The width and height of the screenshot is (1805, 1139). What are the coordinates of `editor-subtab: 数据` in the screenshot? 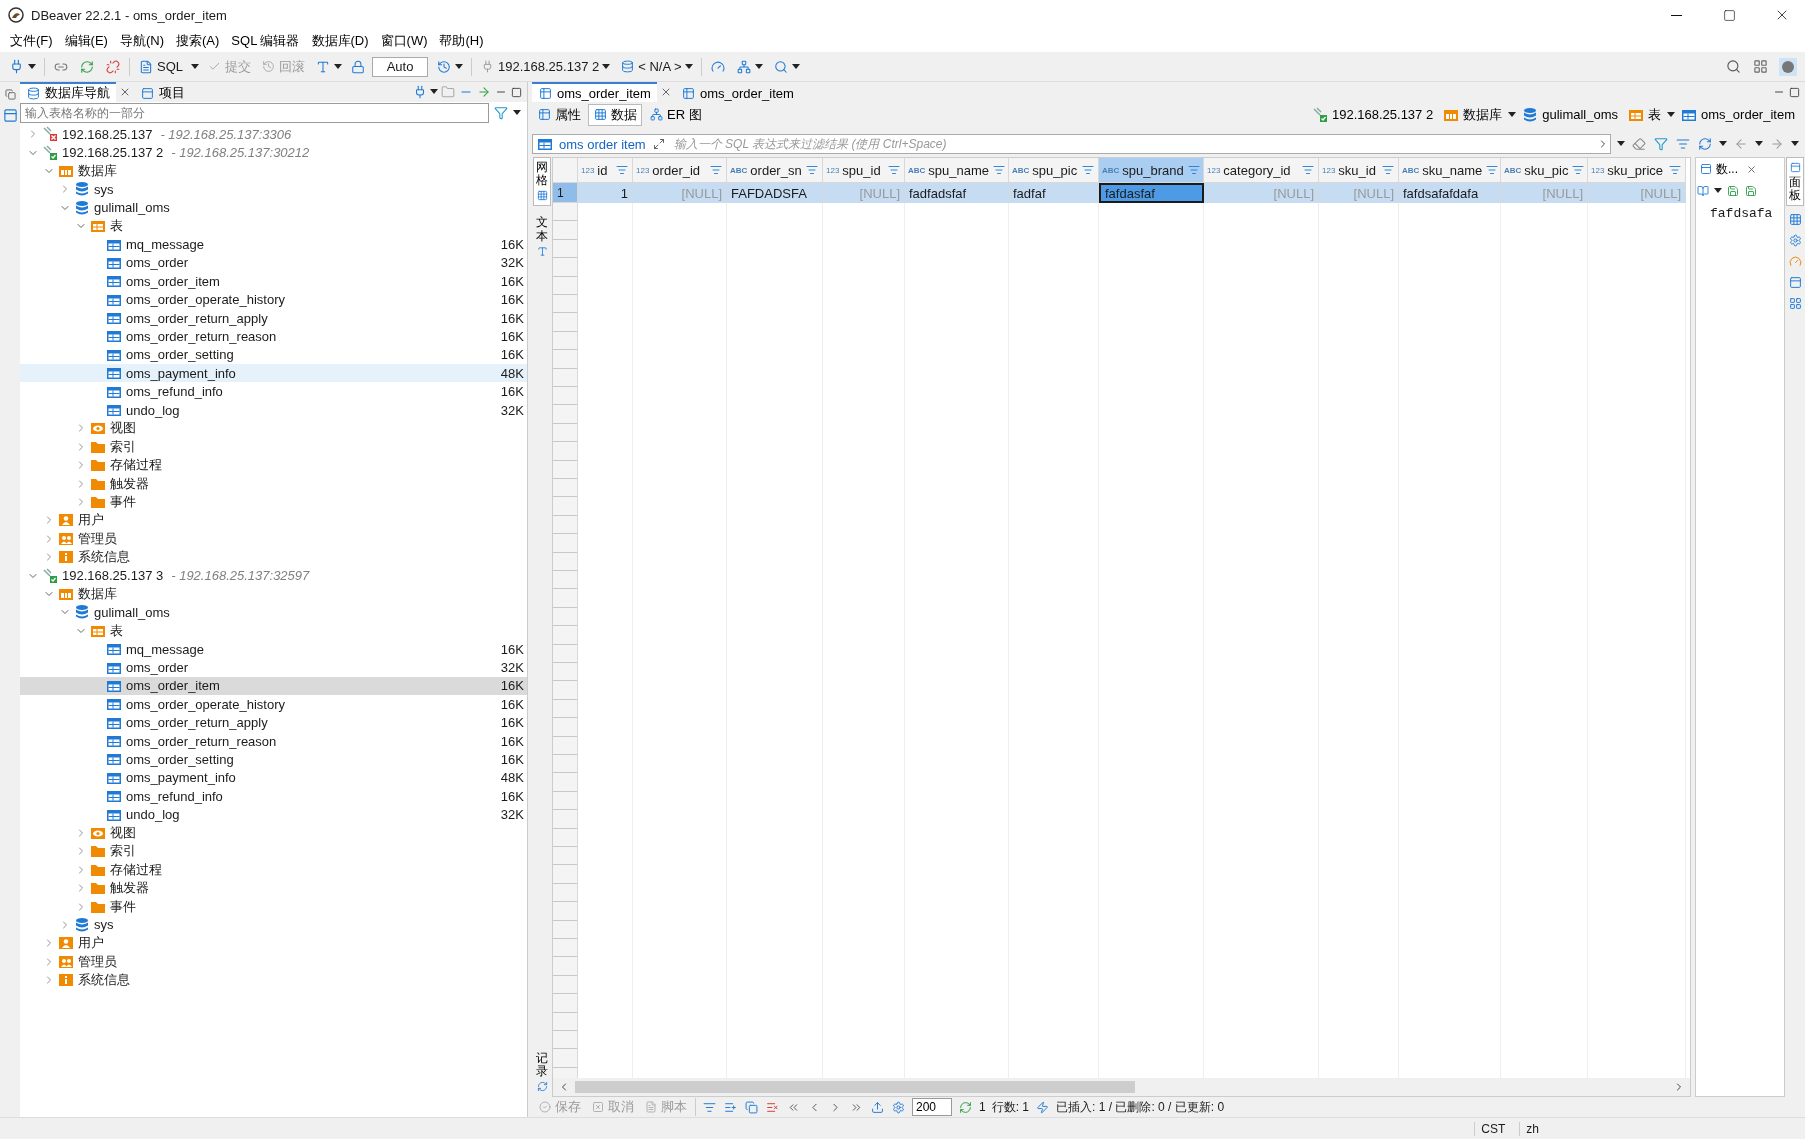 It's located at (615, 114).